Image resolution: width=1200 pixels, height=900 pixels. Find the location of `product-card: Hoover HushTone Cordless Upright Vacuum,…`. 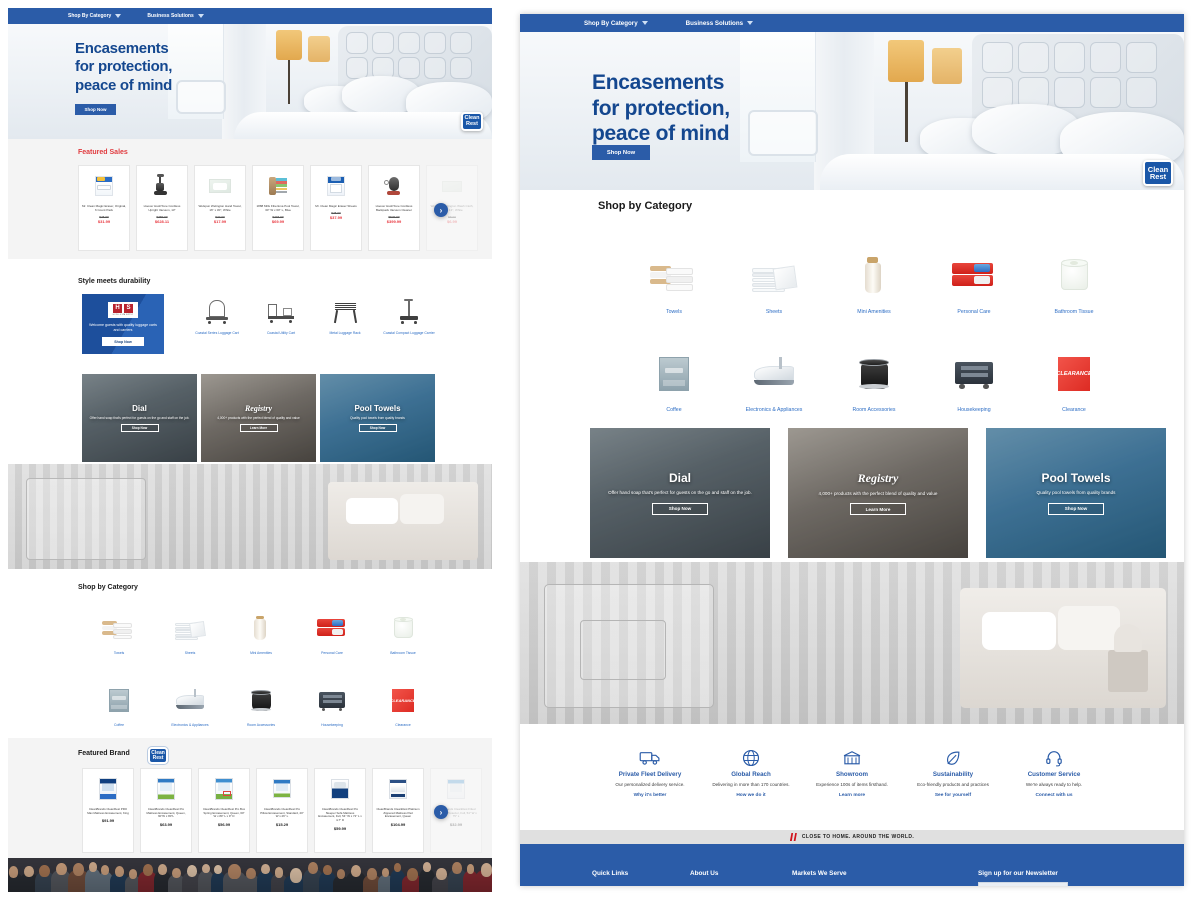

product-card: Hoover HushTone Cordless Upright Vacuum,… is located at coordinates (162, 208).